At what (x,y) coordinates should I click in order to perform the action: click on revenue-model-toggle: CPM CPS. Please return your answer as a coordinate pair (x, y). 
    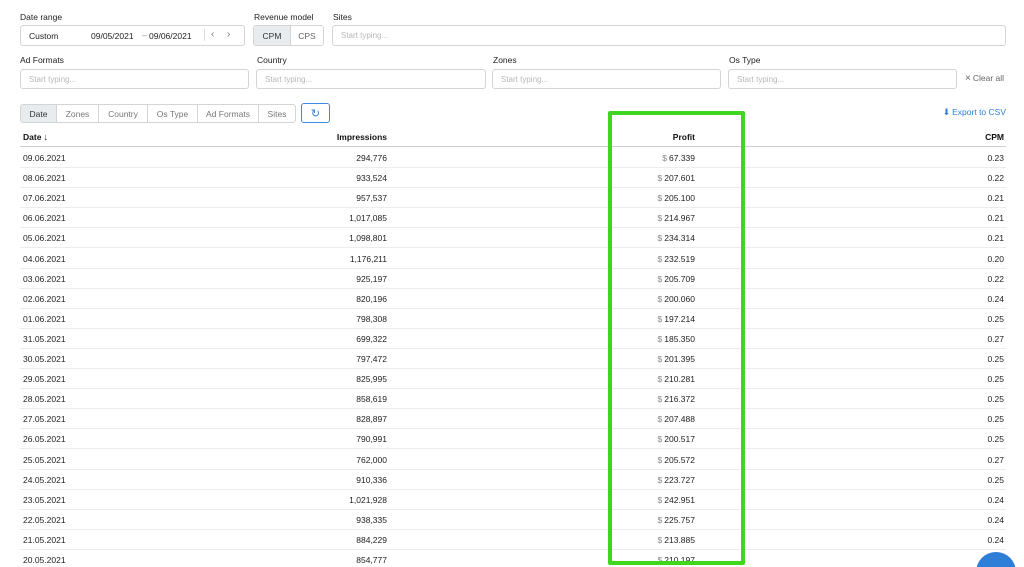
    Looking at the image, I should click on (288, 35).